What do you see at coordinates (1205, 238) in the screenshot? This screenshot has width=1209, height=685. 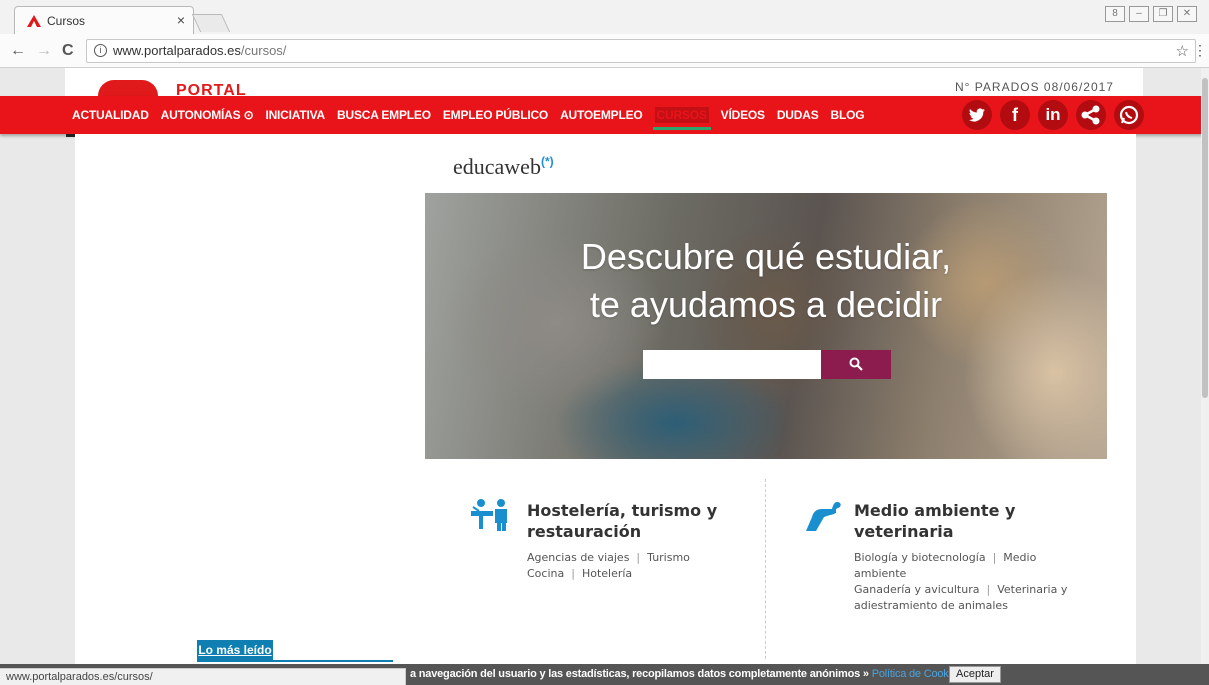 I see `scrollbar-thumb` at bounding box center [1205, 238].